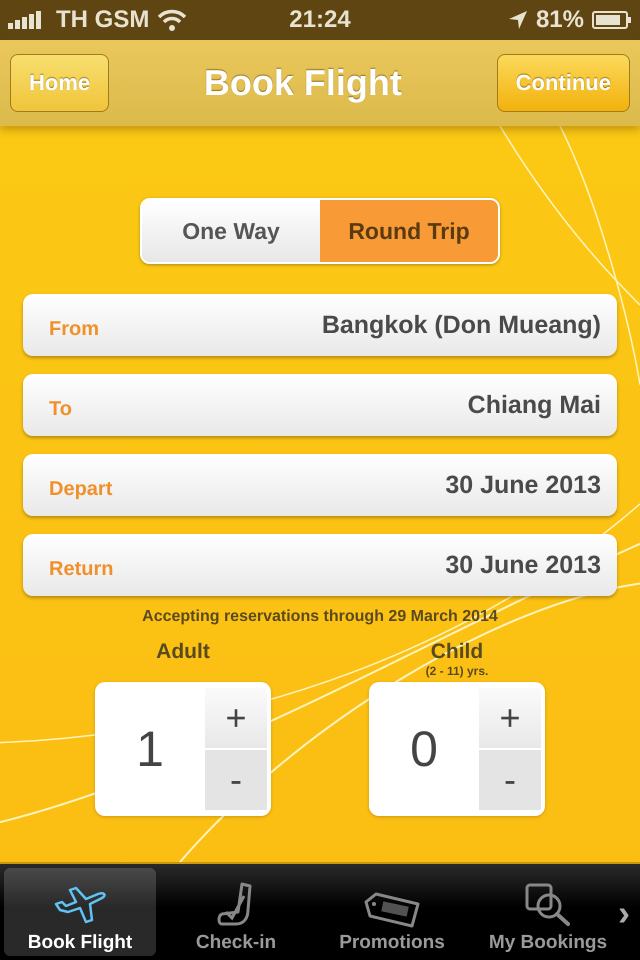 This screenshot has width=640, height=960. I want to click on form-row: From Bangkok (Don Mueang), so click(320, 325).